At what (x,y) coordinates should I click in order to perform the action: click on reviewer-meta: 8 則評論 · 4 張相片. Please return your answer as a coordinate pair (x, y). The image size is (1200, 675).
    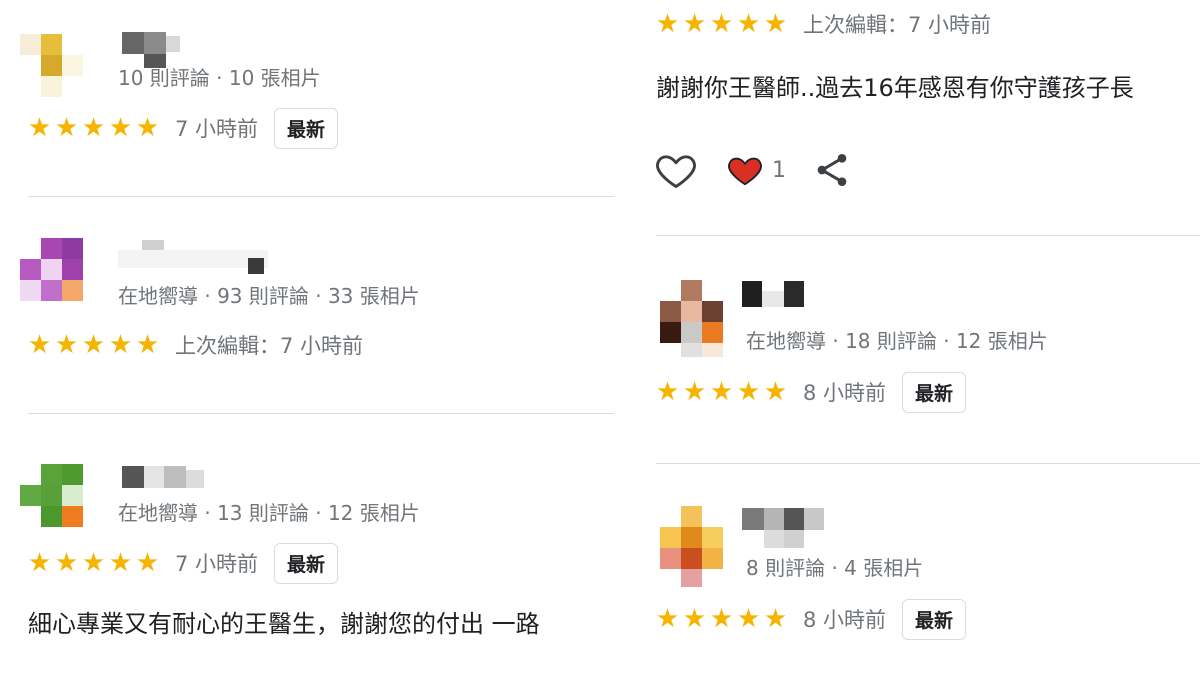
    Looking at the image, I should click on (835, 568).